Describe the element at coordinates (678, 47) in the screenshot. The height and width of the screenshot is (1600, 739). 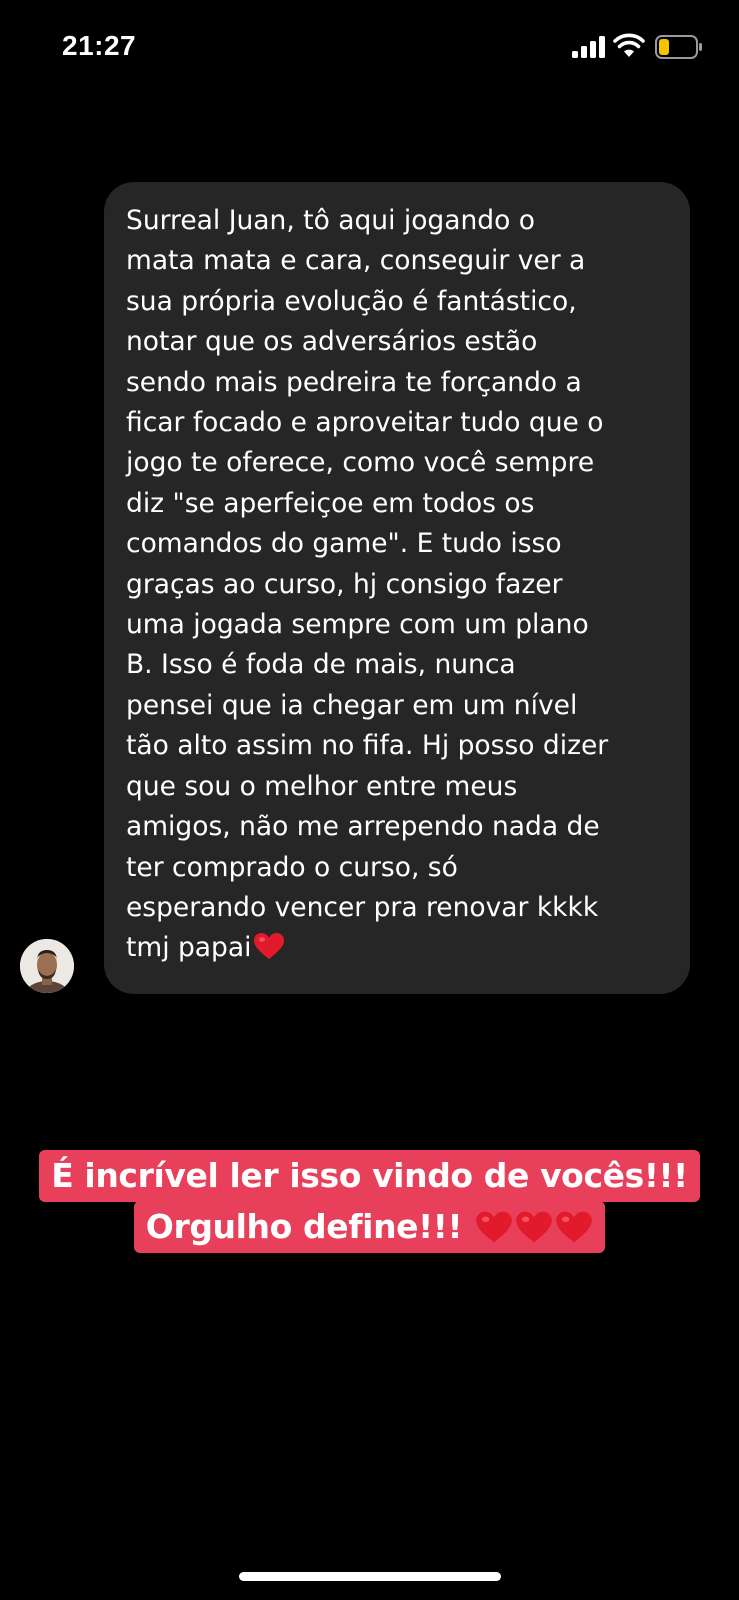
I see `battery-low-icon` at that location.